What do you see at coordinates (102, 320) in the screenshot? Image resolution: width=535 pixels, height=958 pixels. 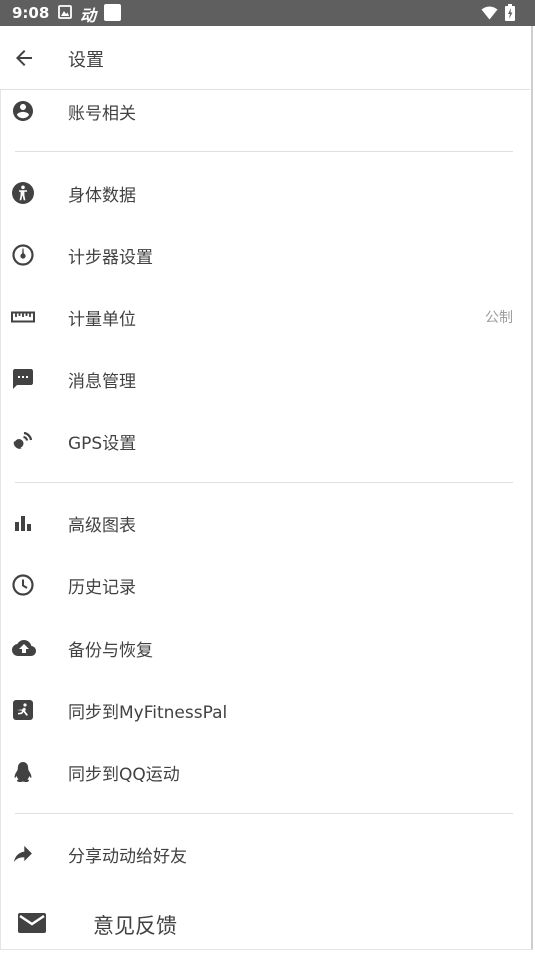 I see `settings-item-label: 计量单位` at bounding box center [102, 320].